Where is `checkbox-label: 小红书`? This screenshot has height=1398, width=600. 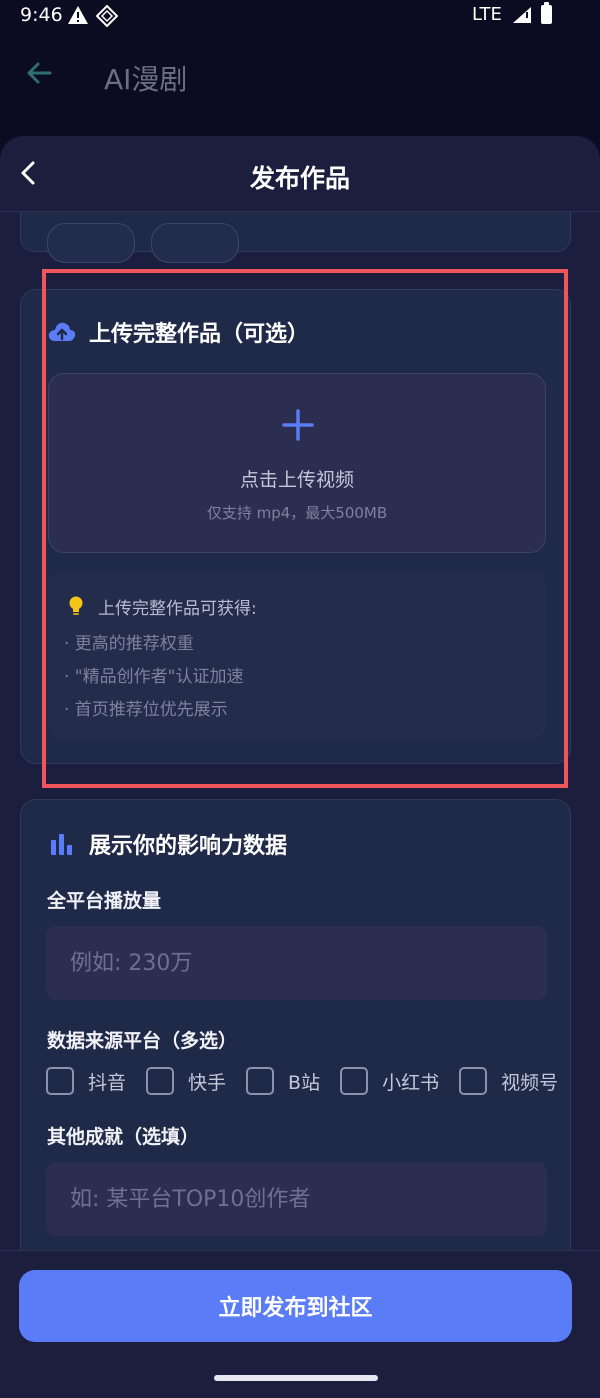 checkbox-label: 小红书 is located at coordinates (411, 1082).